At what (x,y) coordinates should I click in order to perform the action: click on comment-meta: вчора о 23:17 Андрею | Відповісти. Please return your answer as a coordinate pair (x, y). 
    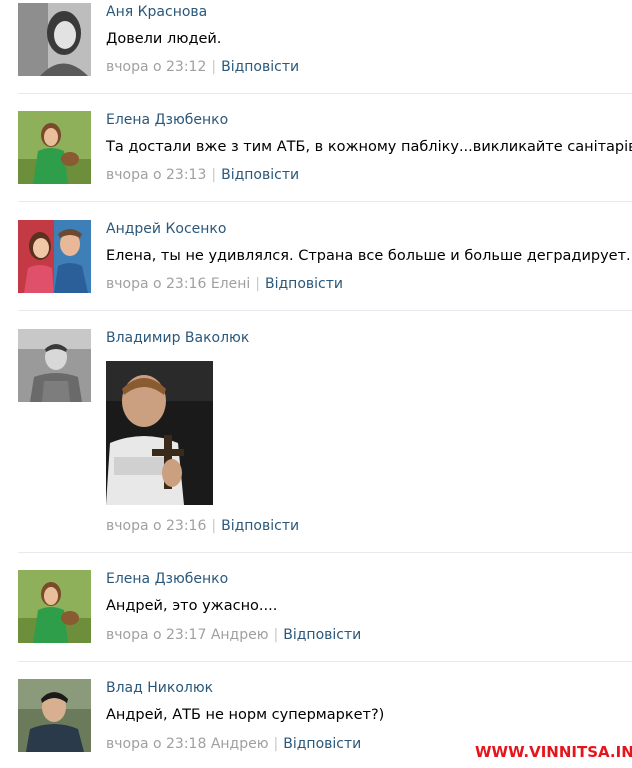
    Looking at the image, I should click on (233, 635).